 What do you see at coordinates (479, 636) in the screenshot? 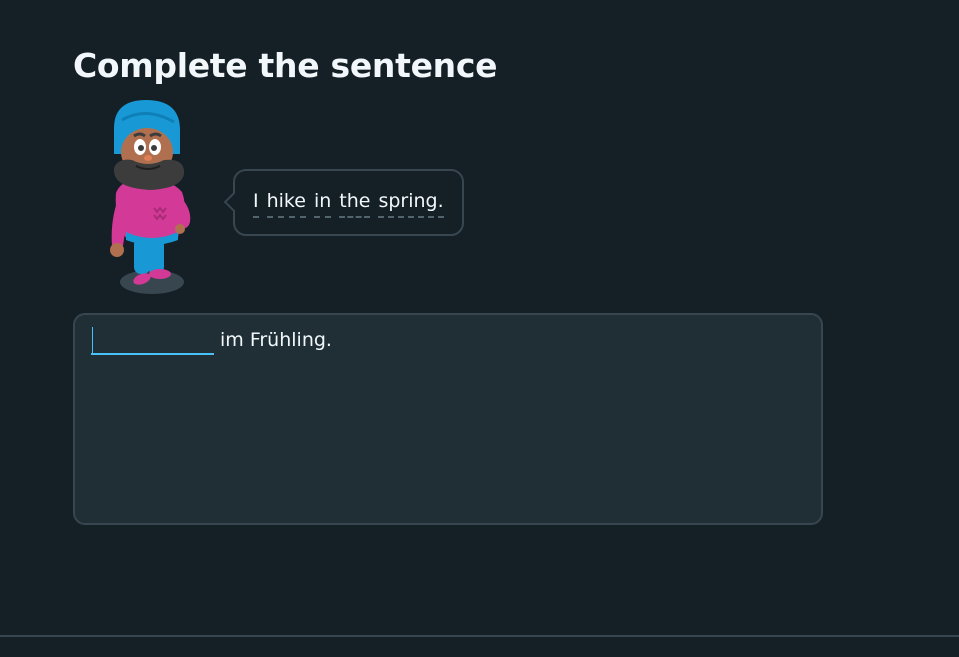
I see `footer-divider` at bounding box center [479, 636].